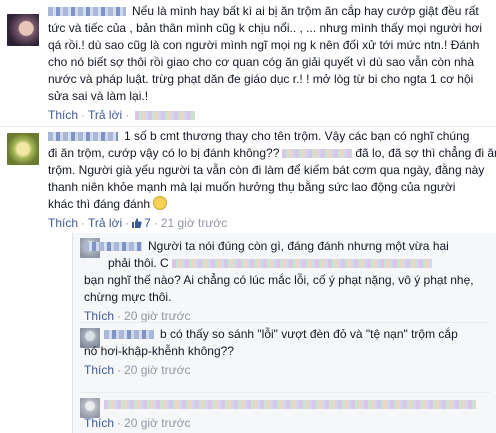 This screenshot has width=496, height=433. Describe the element at coordinates (159, 351) in the screenshot. I see `comment-line: nó hơi-khập-khễnh không??` at that location.